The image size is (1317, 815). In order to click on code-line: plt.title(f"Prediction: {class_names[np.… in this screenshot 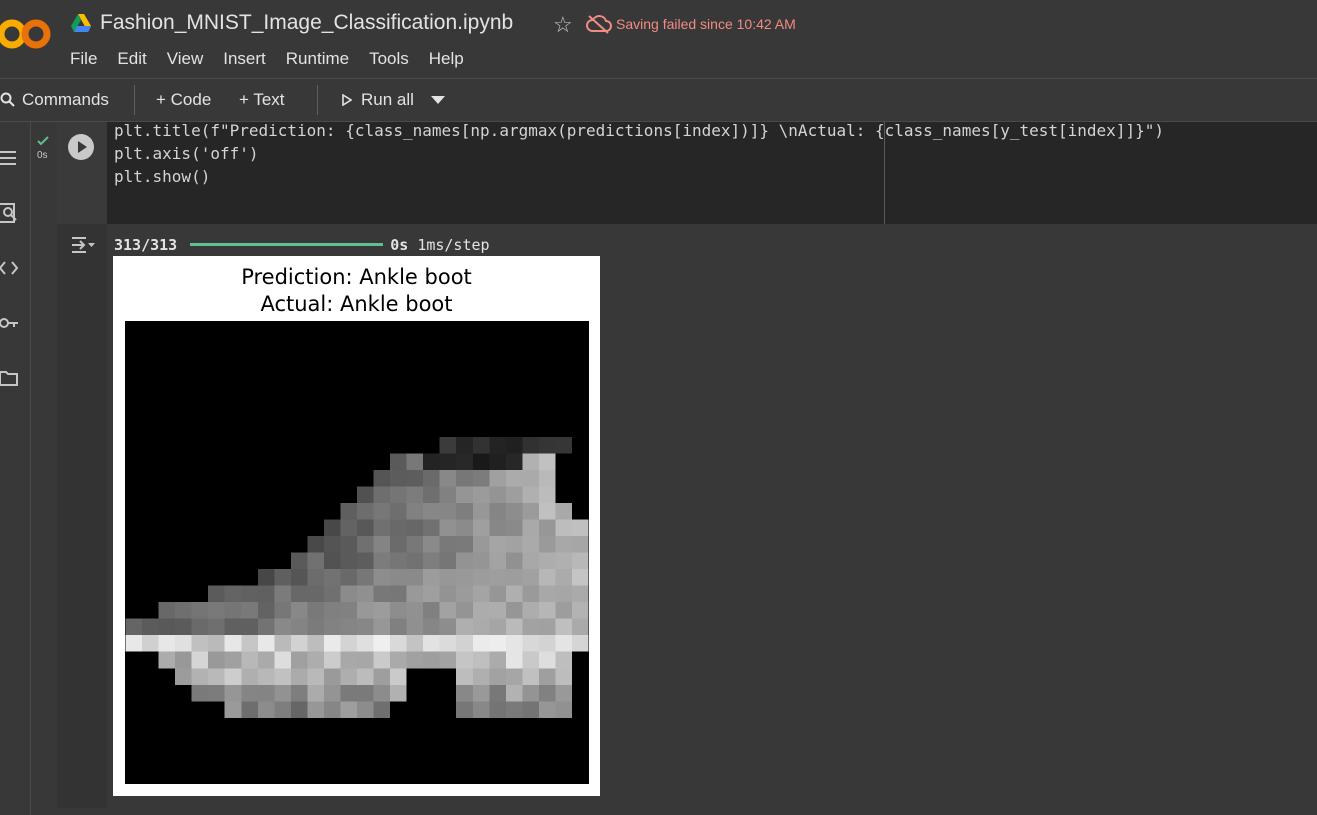, I will do `click(639, 130)`.